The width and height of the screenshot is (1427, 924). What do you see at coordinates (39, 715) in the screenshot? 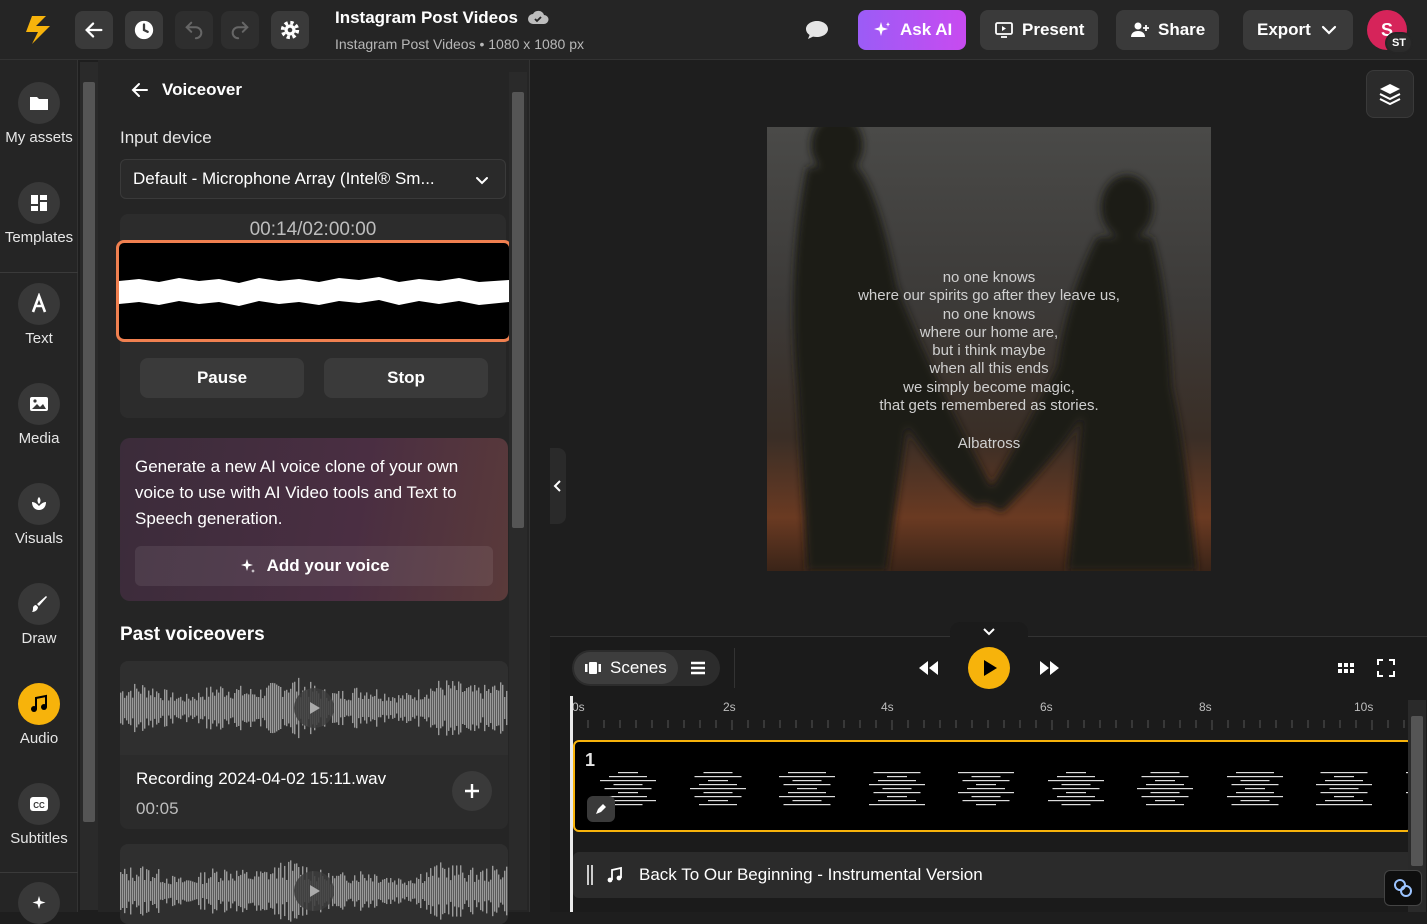
I see `sidebar-item-audio: Audio` at bounding box center [39, 715].